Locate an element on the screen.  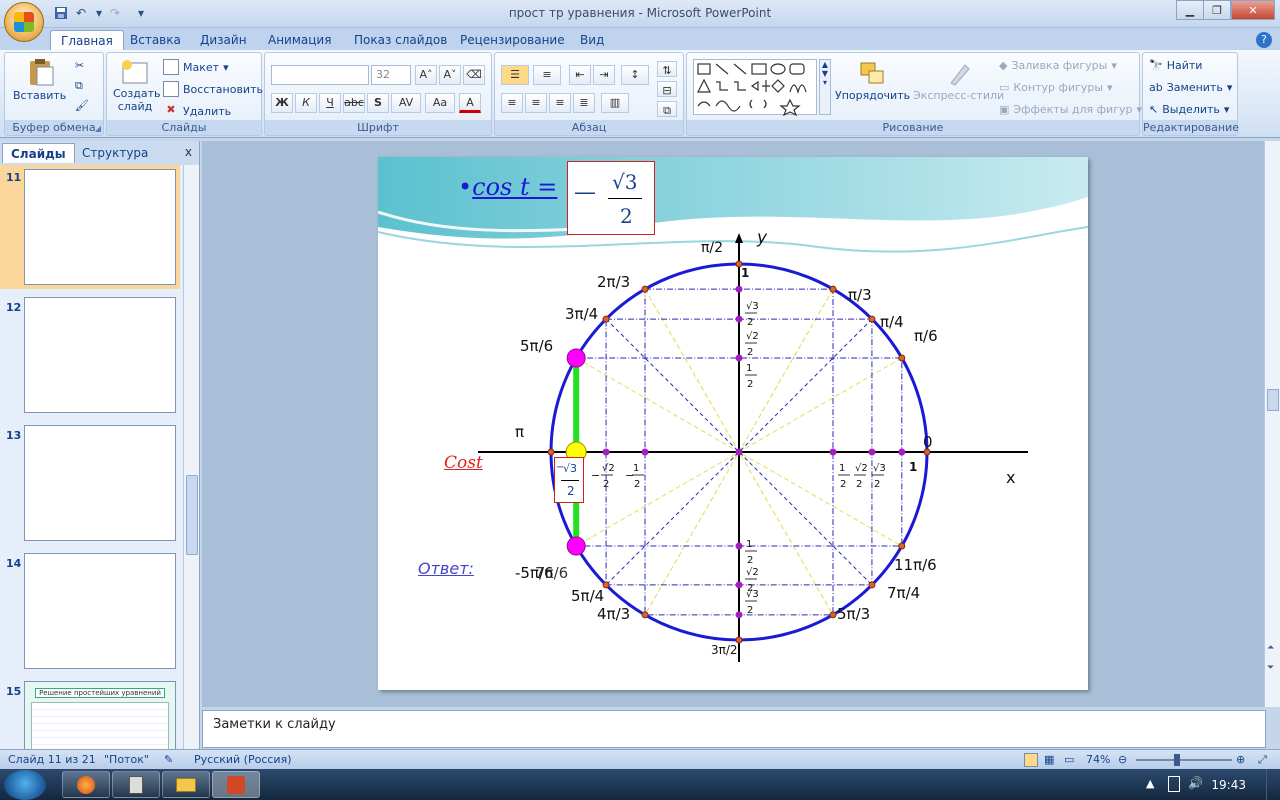
smartart-button: ⧉ is located at coordinates (667, 109).